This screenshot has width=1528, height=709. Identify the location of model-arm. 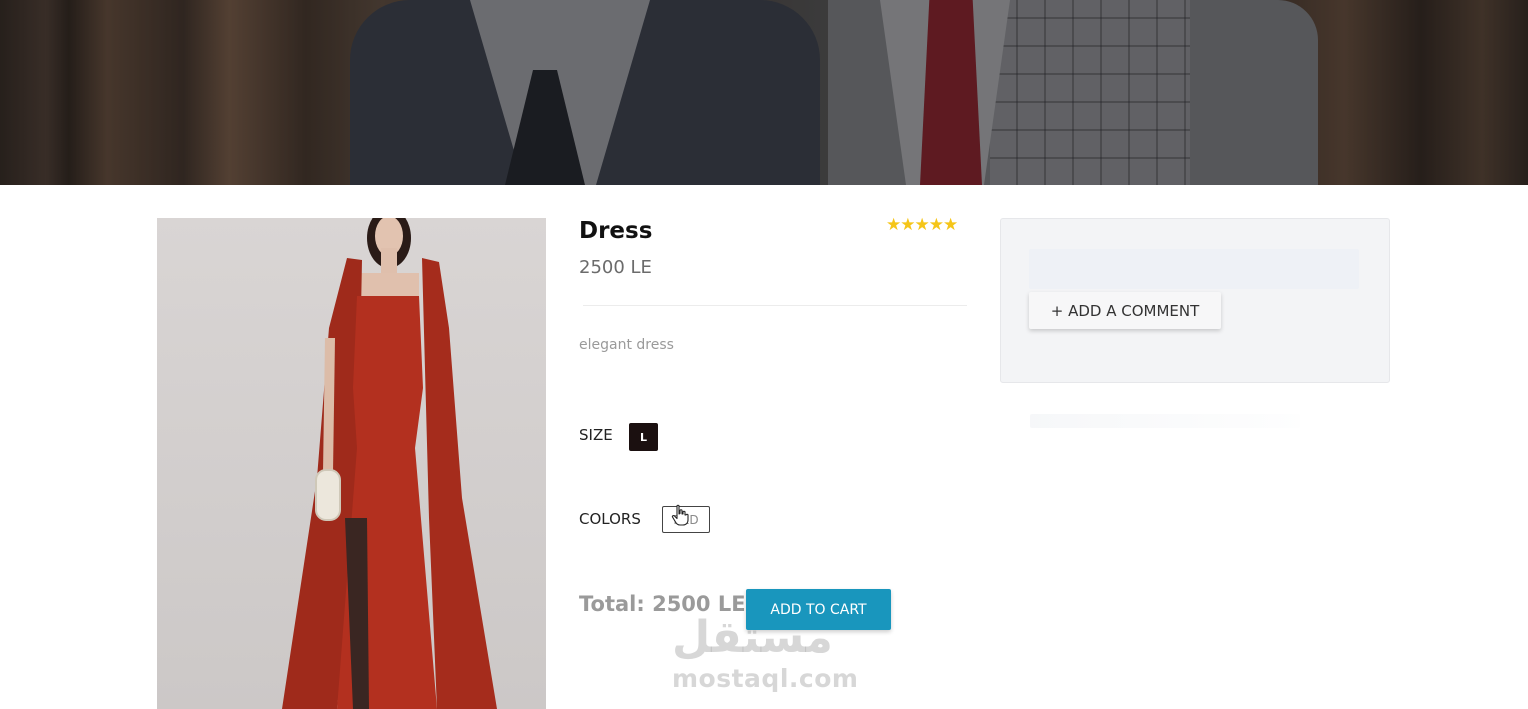
(329, 405).